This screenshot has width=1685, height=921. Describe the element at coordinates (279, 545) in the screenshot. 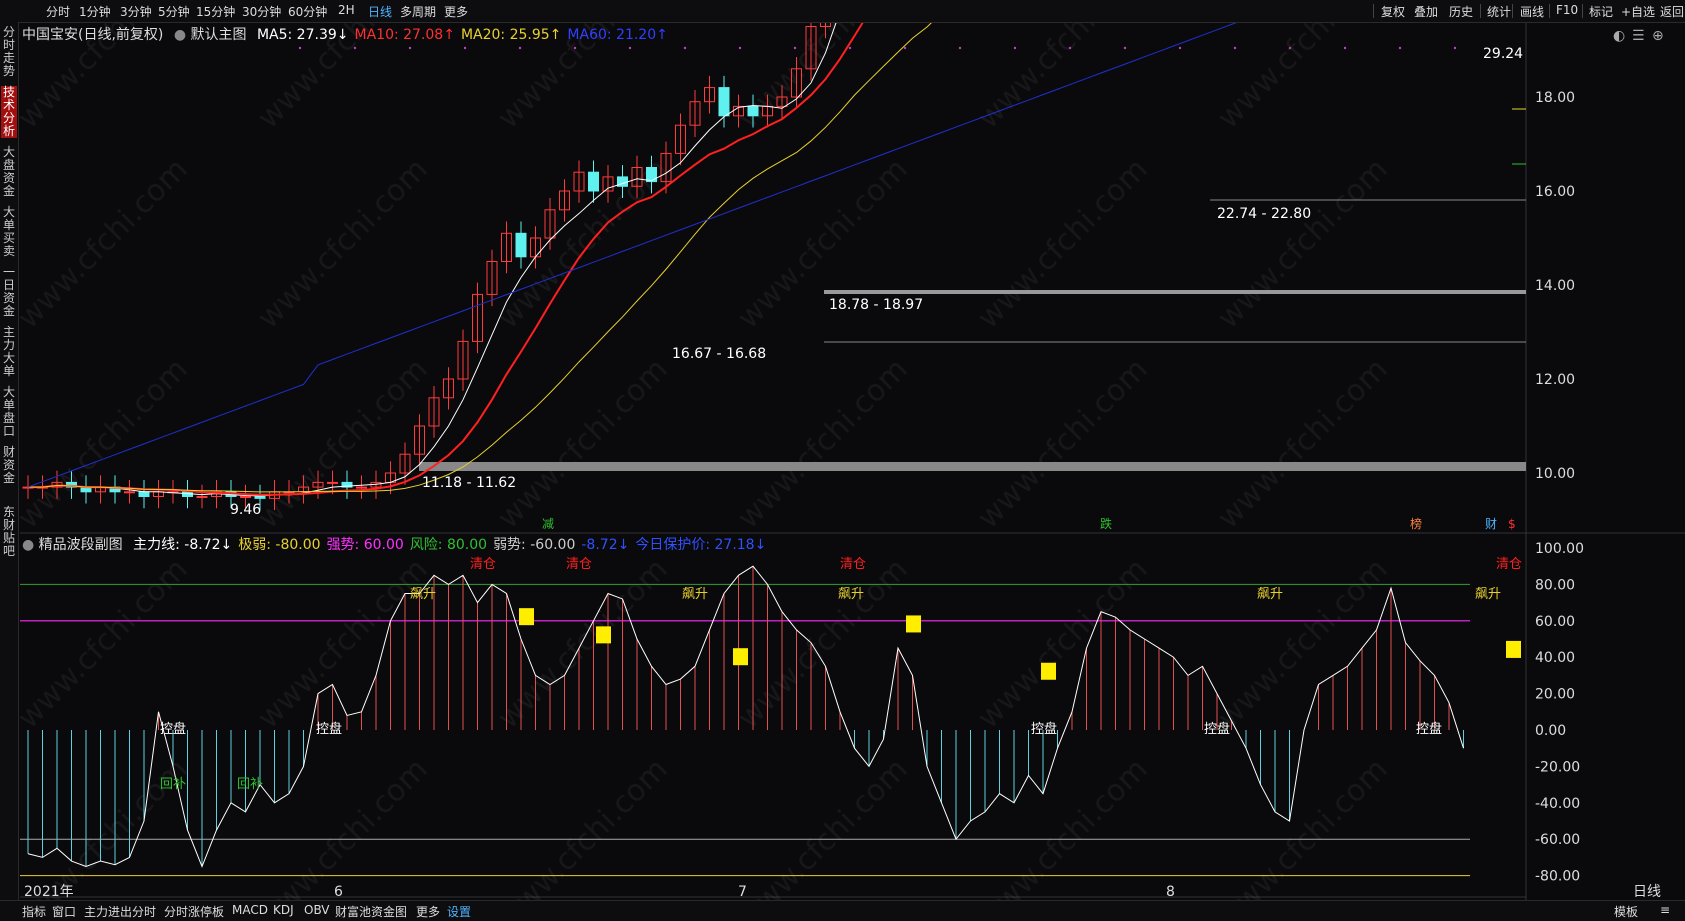

I see `sub-field: 极弱: -80.00` at that location.